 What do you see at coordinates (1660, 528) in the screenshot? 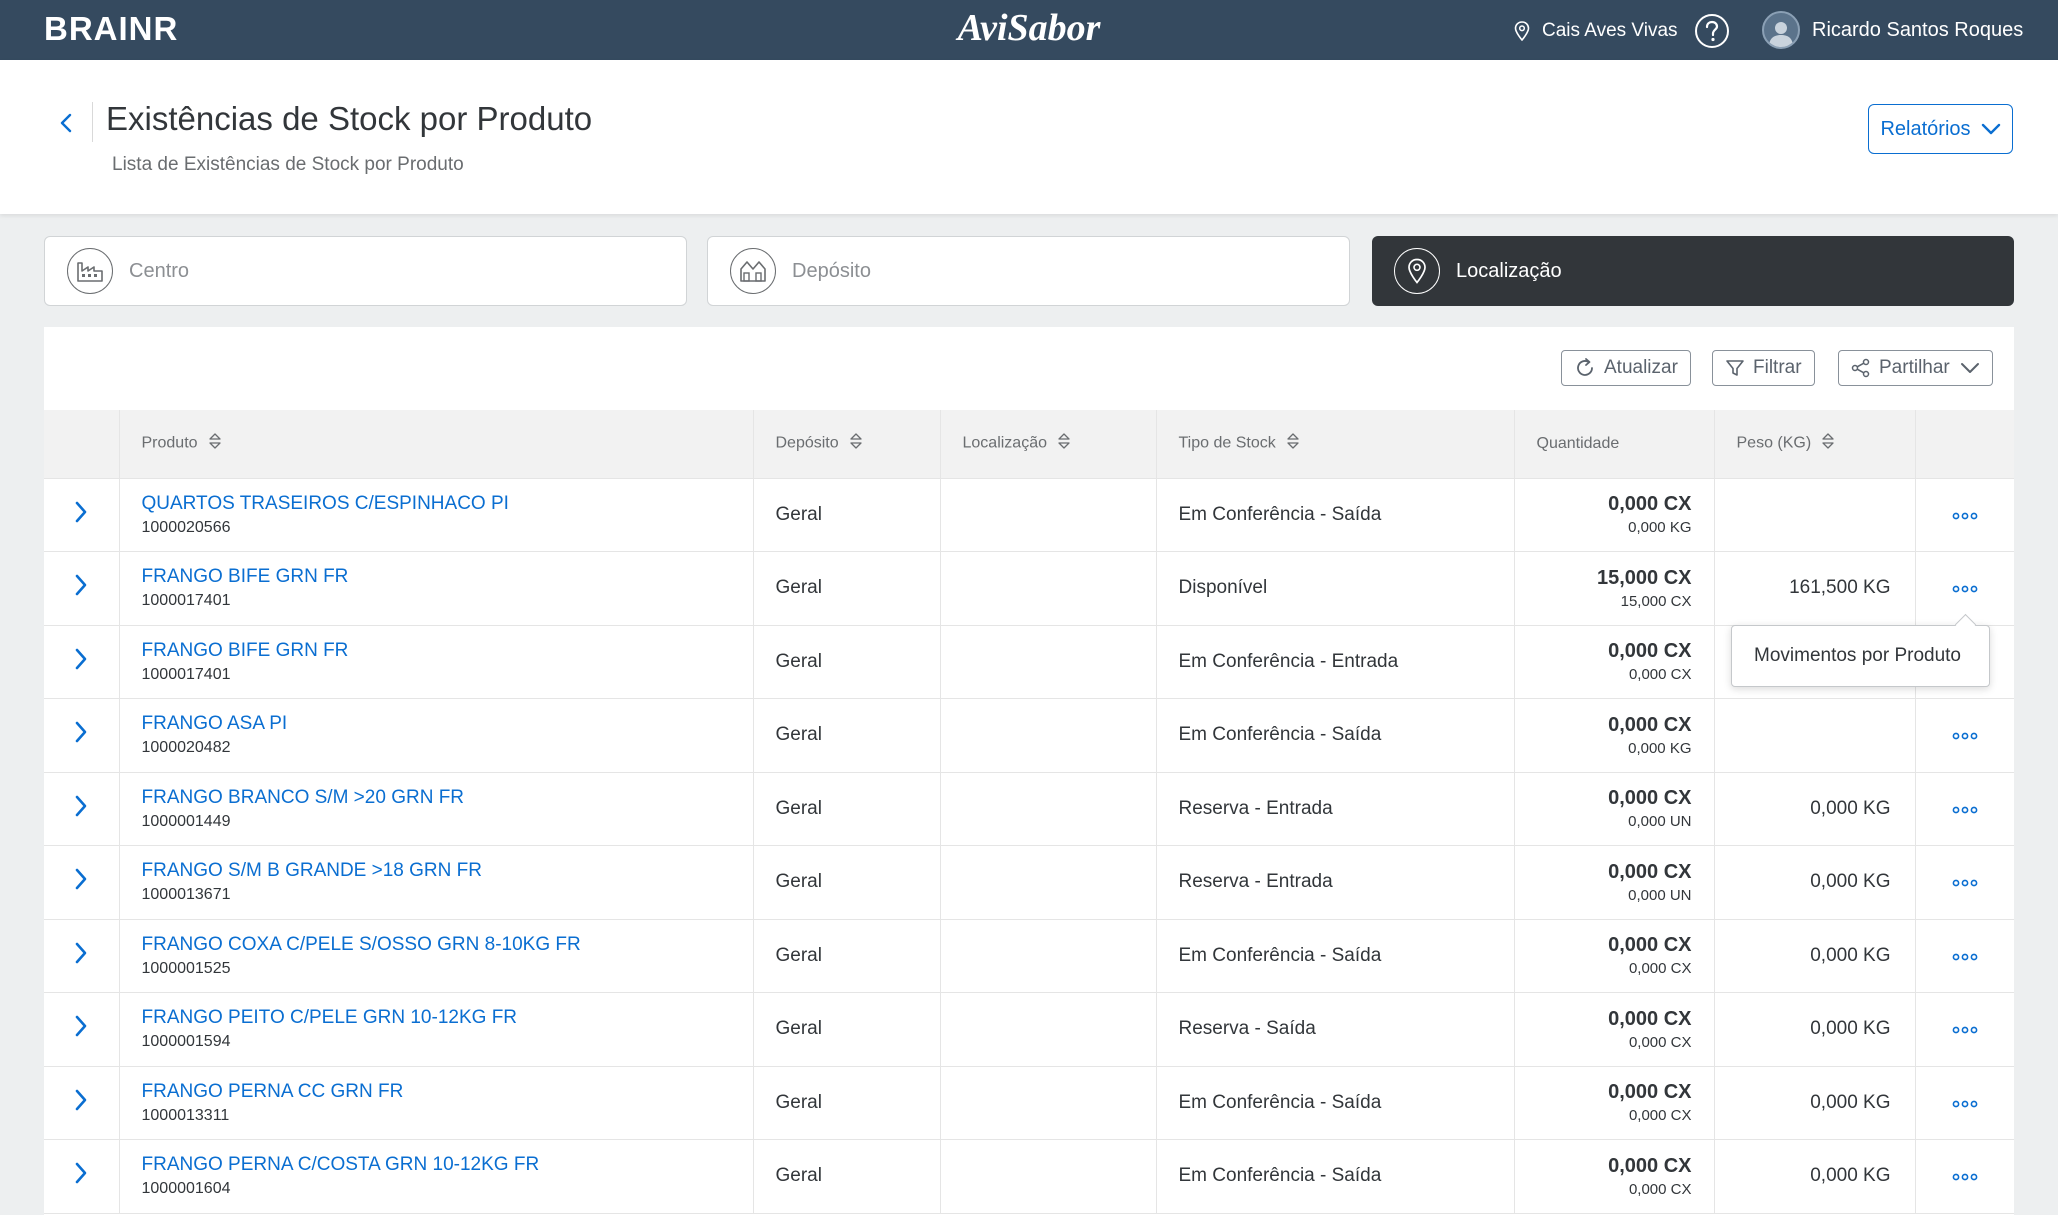
I see `quantity-secondary: 0,000 KG` at bounding box center [1660, 528].